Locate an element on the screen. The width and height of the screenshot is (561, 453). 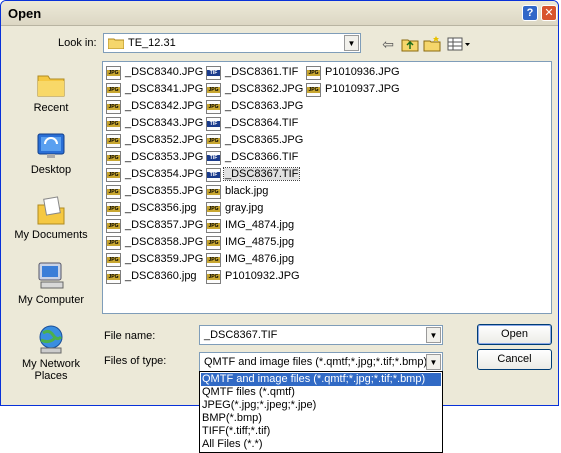
up-folder-icon is located at coordinates (410, 44).